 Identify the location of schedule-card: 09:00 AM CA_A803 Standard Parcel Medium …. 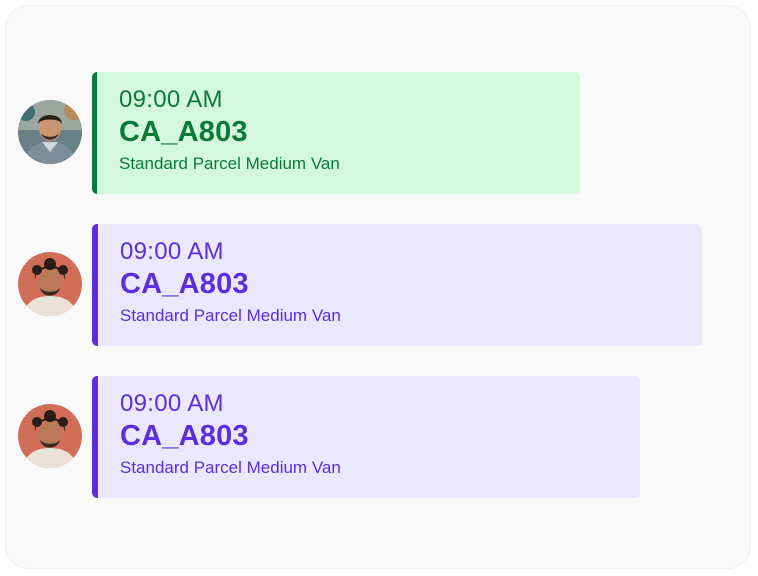
(336, 133).